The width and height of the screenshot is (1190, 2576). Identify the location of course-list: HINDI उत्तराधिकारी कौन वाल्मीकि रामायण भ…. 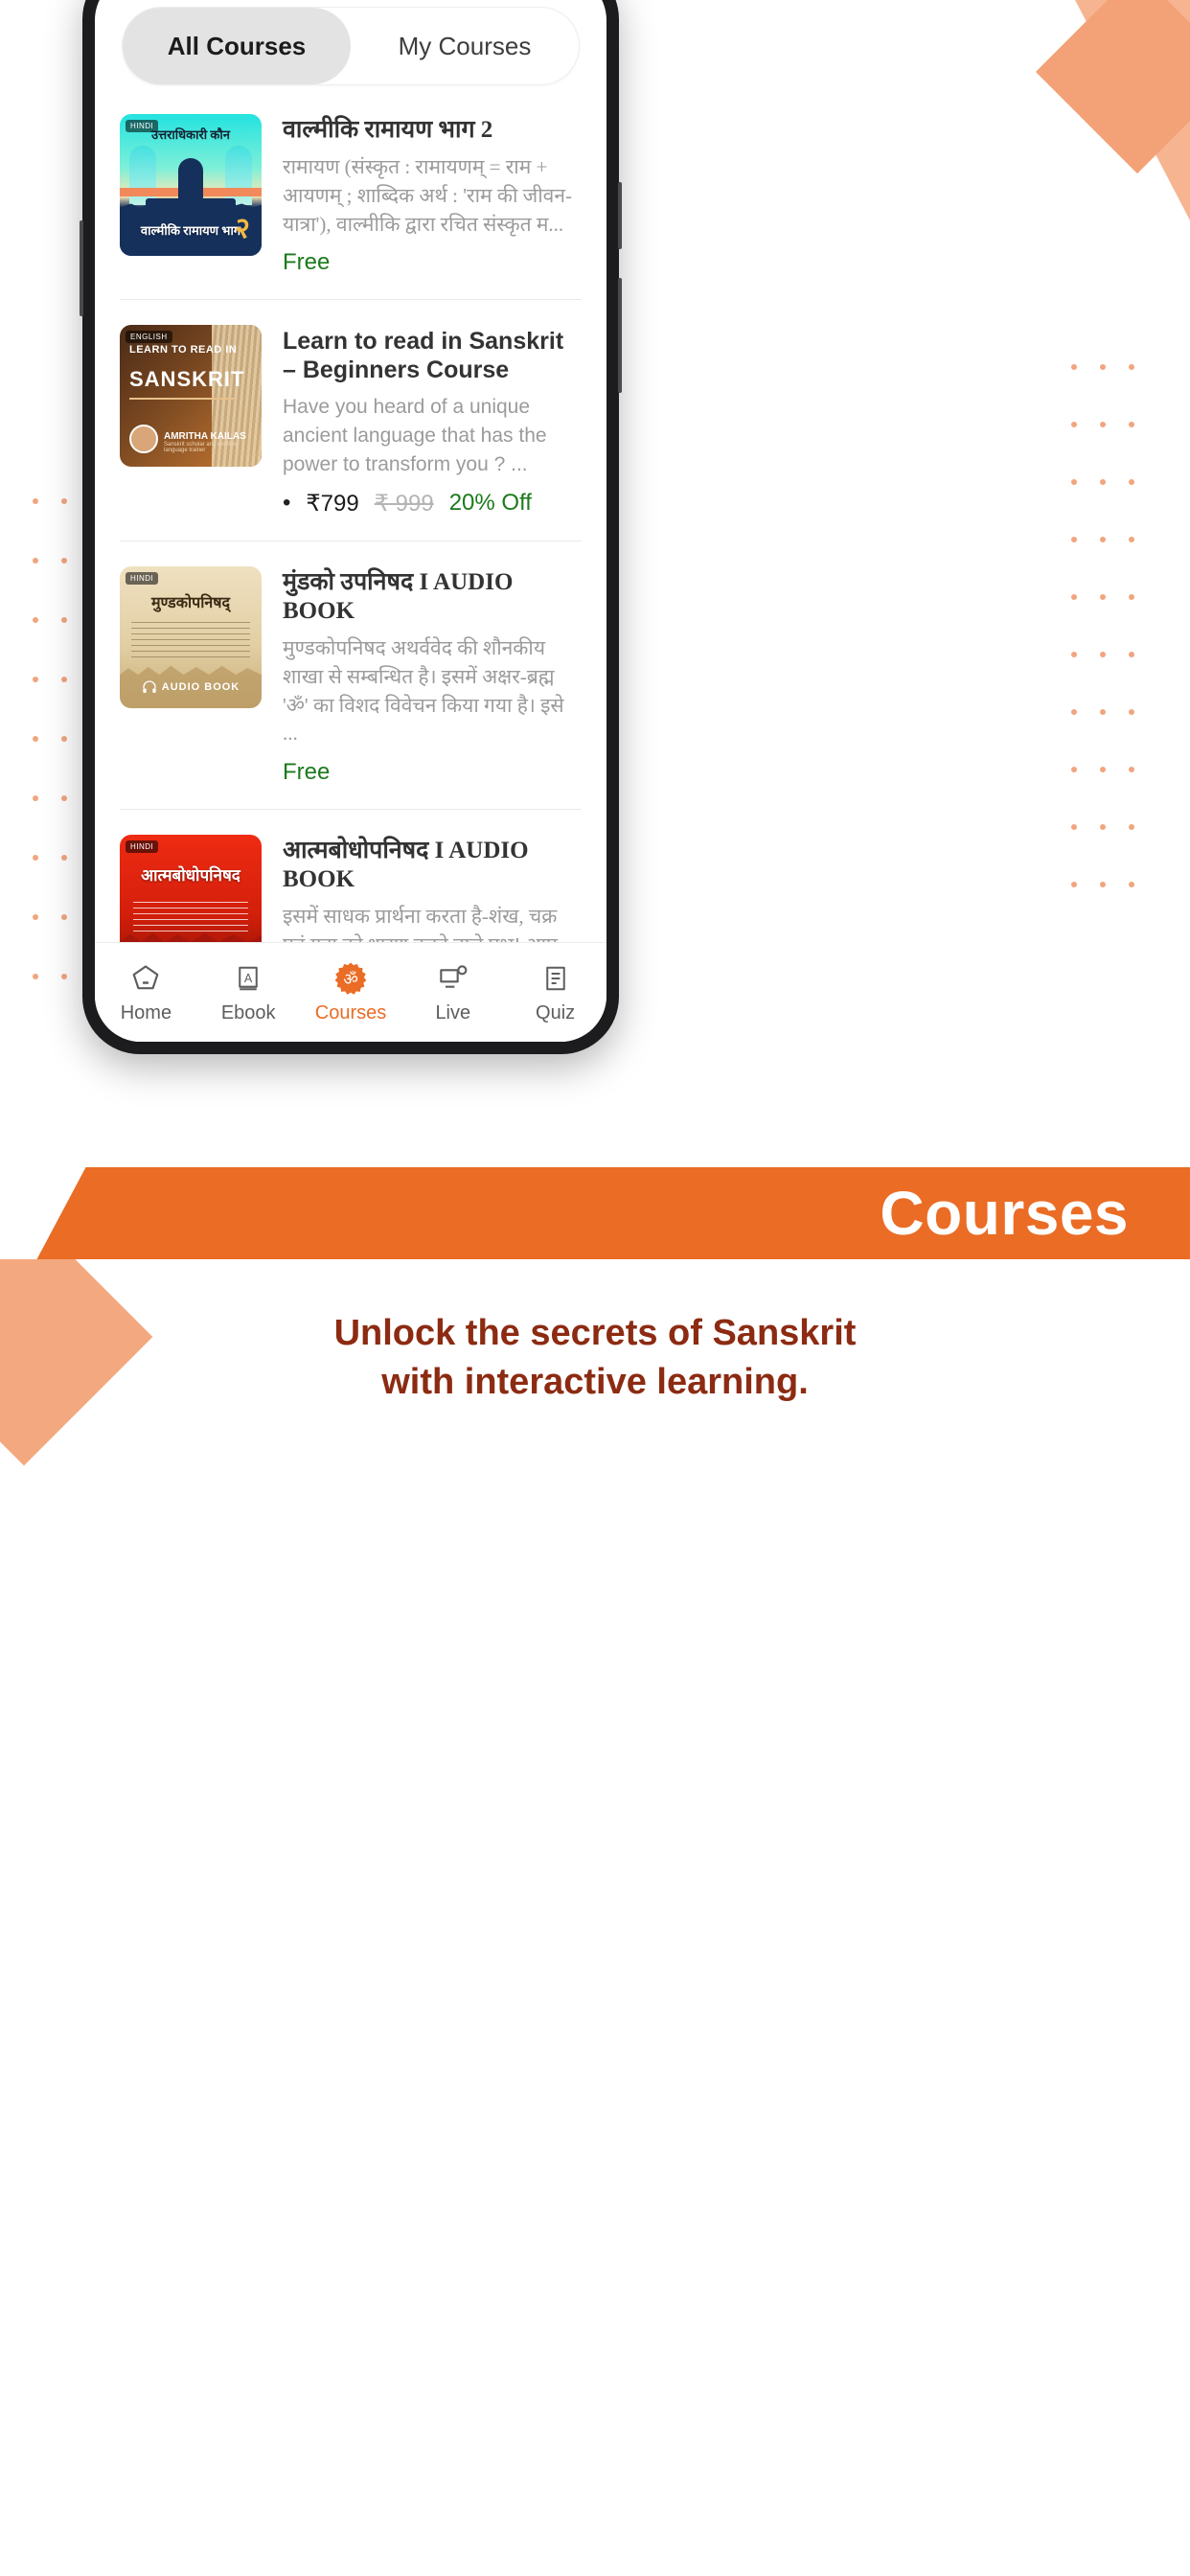
(350, 513).